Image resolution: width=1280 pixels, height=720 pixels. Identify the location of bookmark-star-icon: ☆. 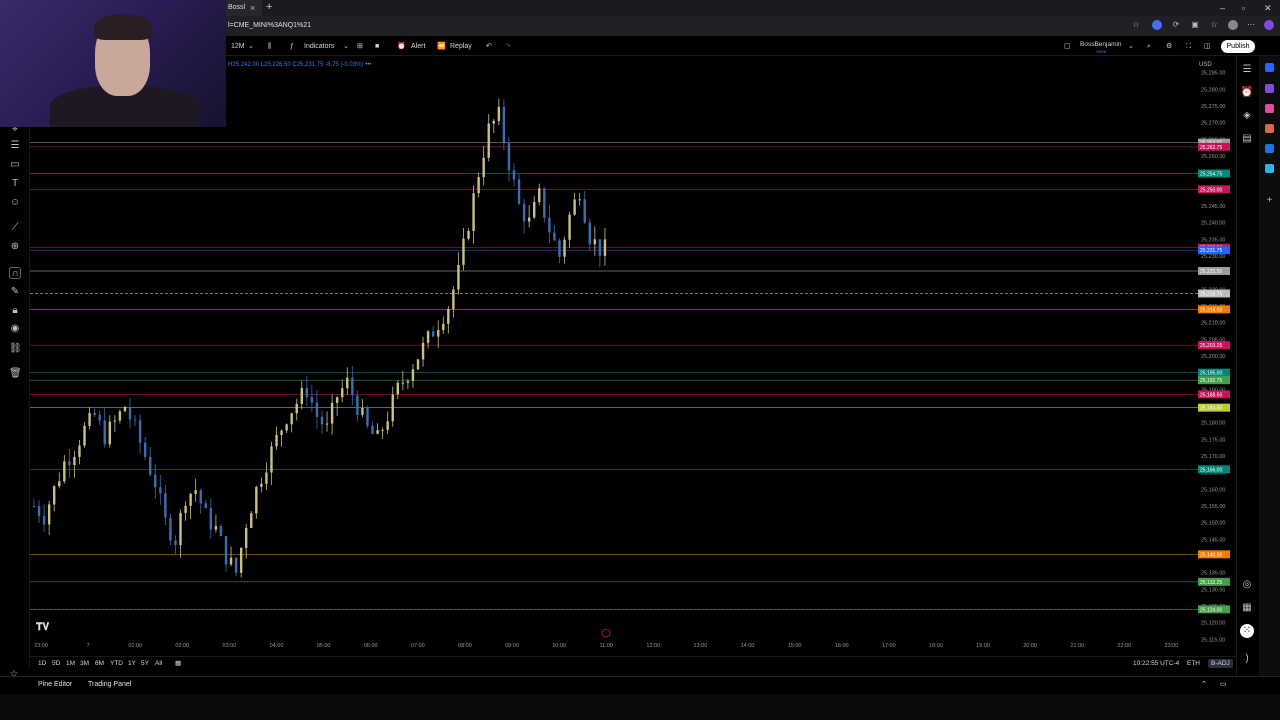
(1136, 25).